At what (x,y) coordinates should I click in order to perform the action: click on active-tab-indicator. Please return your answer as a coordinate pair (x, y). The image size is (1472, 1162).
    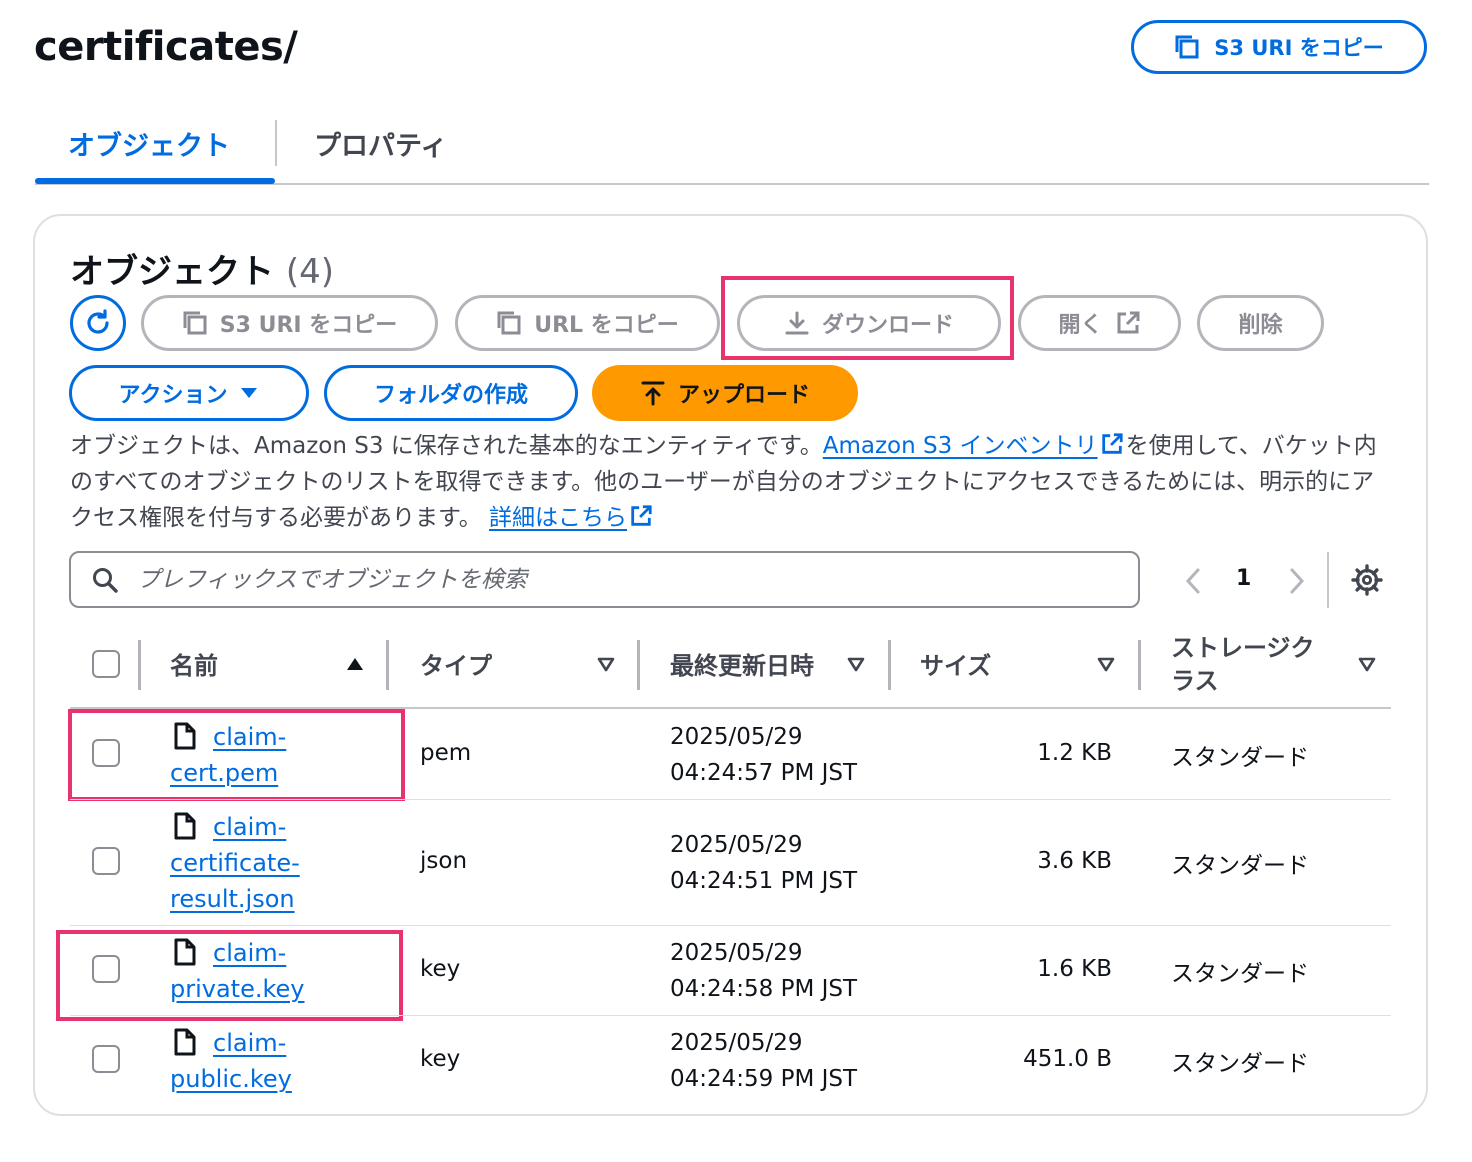
    Looking at the image, I should click on (155, 181).